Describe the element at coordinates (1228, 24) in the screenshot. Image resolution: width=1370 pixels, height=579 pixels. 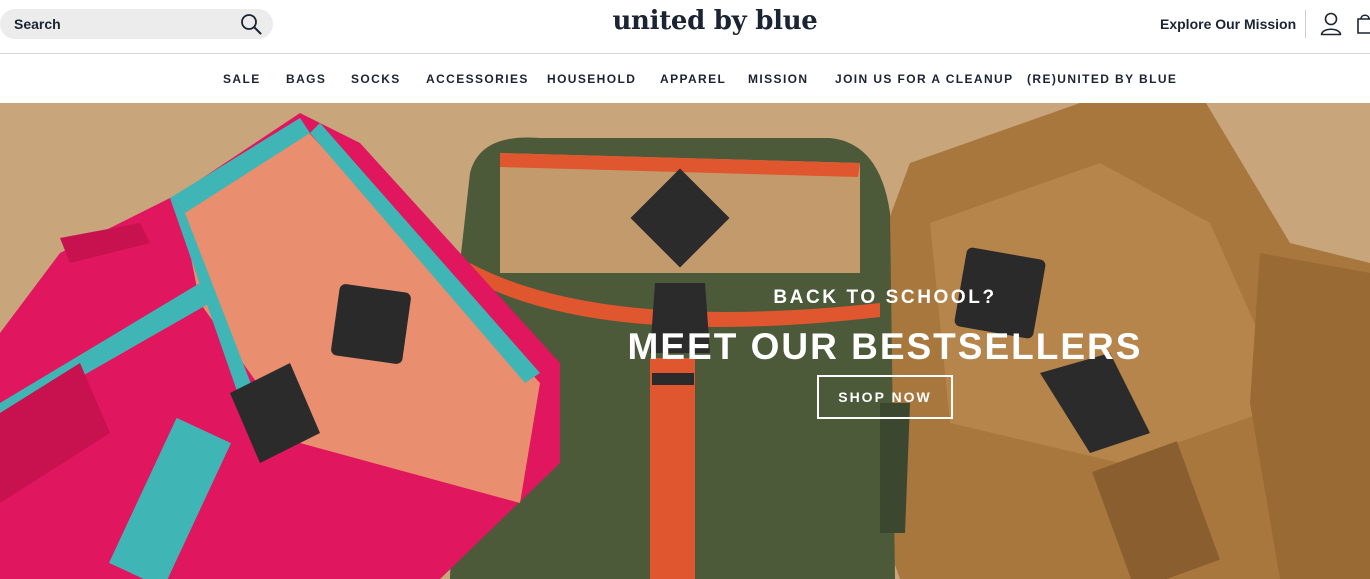
I see `explore-mission-link: Explore Our Mission` at that location.